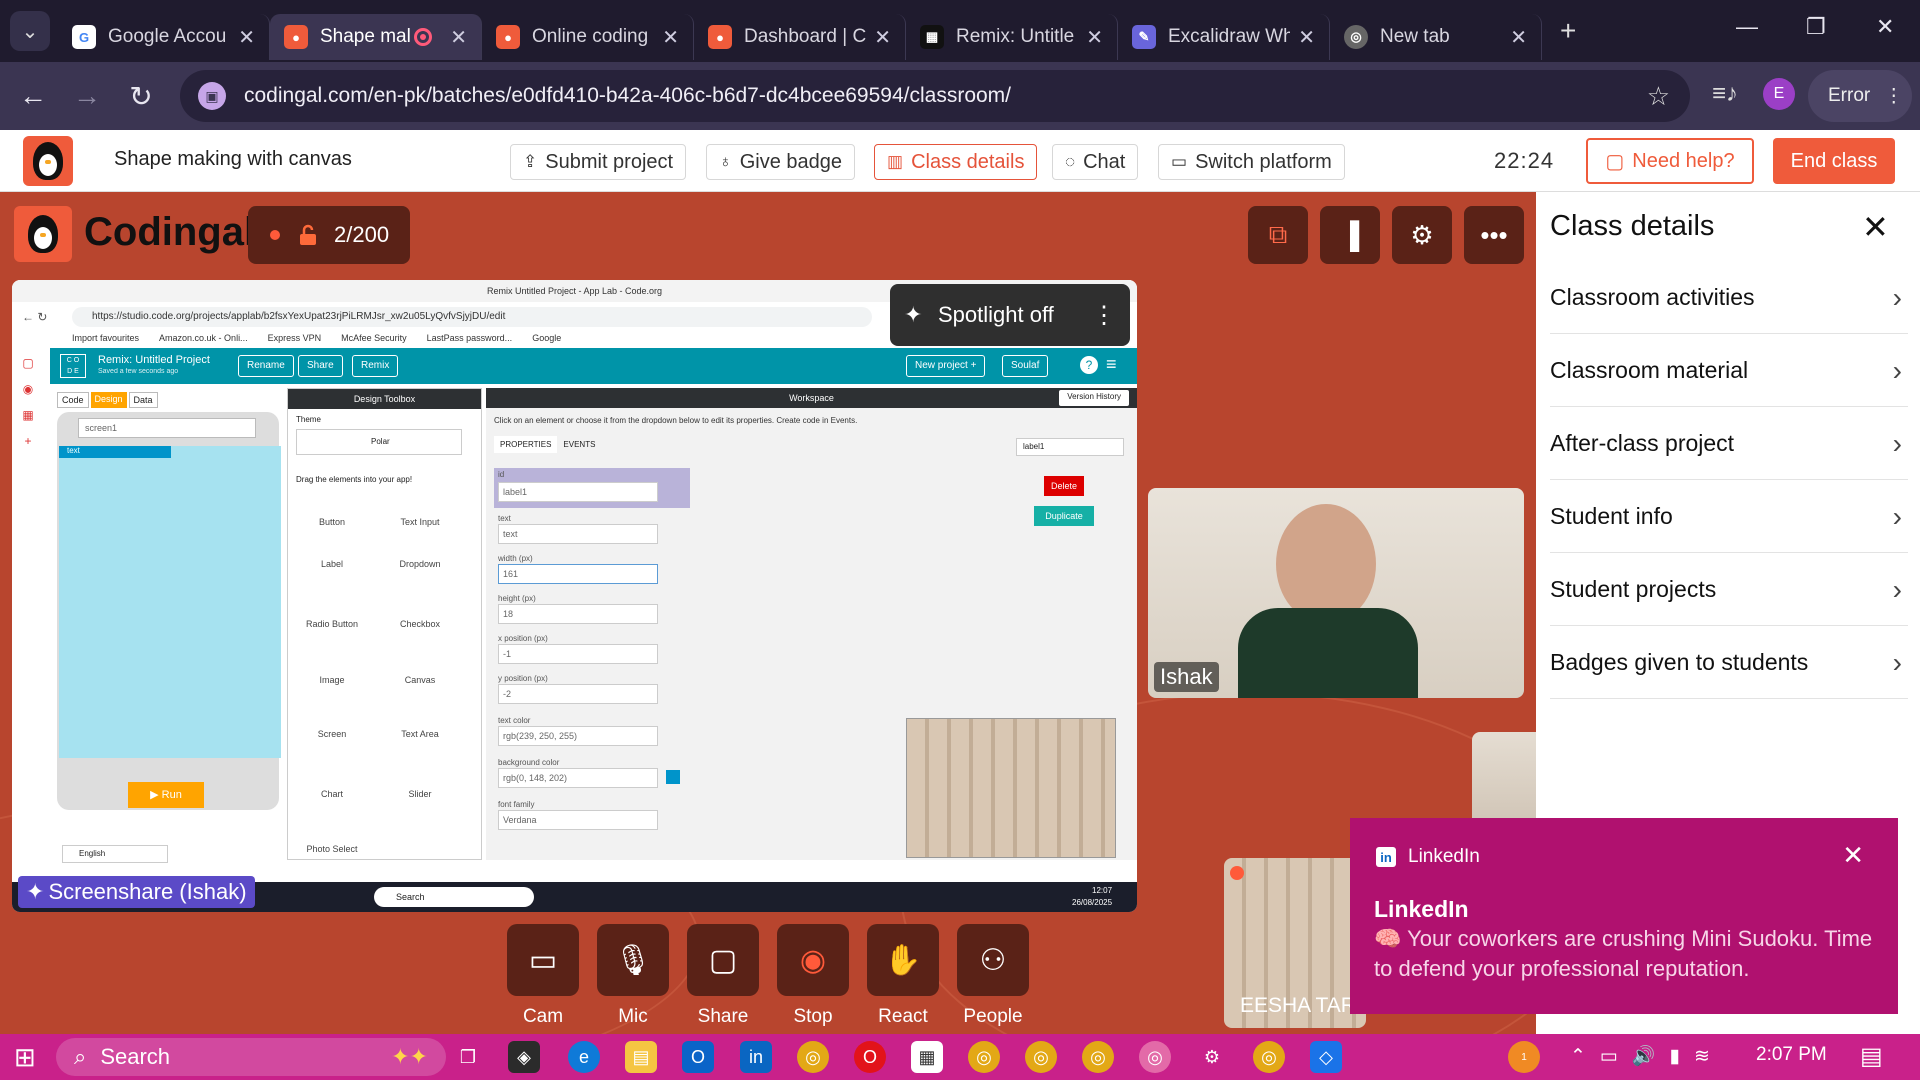  Describe the element at coordinates (641, 1057) in the screenshot. I see `file-explorer-icon: ▤` at that location.